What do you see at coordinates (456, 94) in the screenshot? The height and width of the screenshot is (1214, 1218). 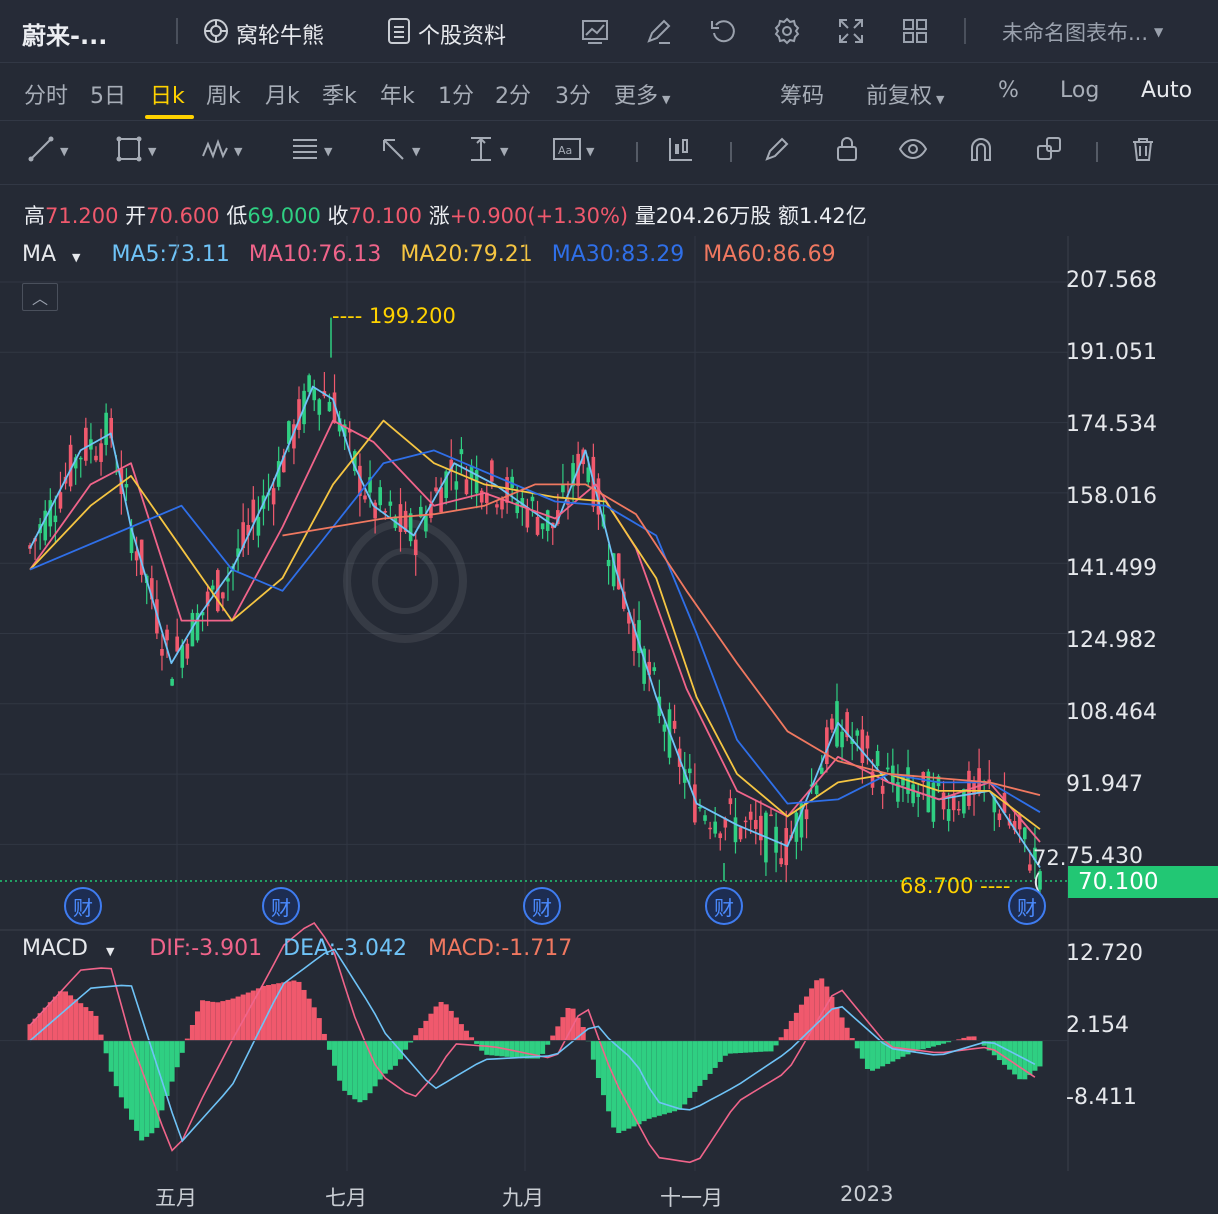 I see `tab-period-7: 1分` at bounding box center [456, 94].